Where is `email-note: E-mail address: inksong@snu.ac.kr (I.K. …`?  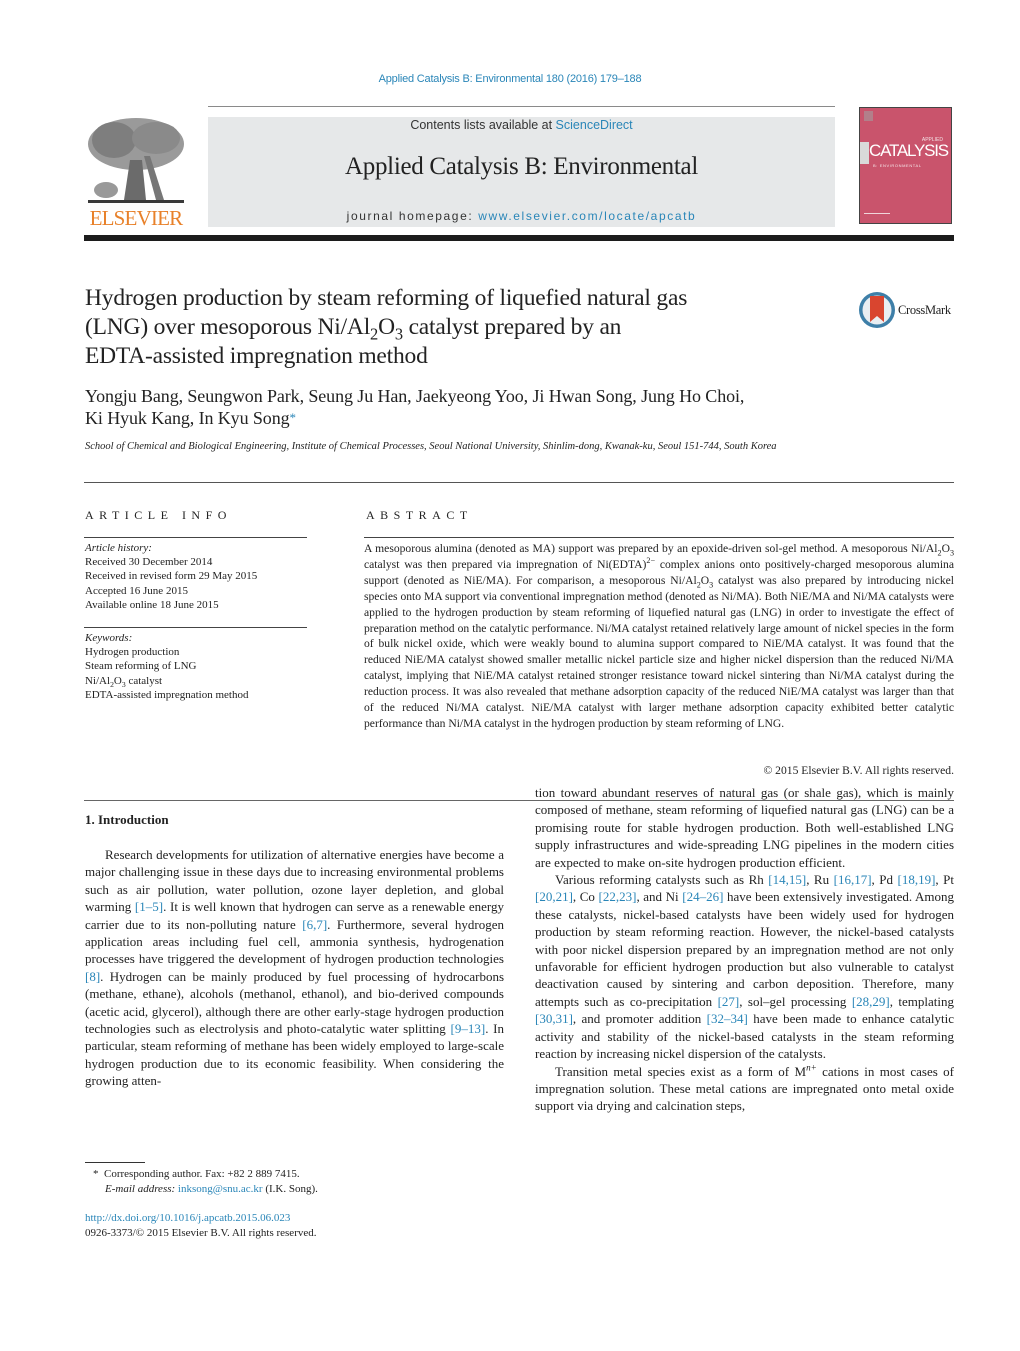
email-note: E-mail address: inksong@snu.ac.kr (I.K. … is located at coordinates (205, 1189).